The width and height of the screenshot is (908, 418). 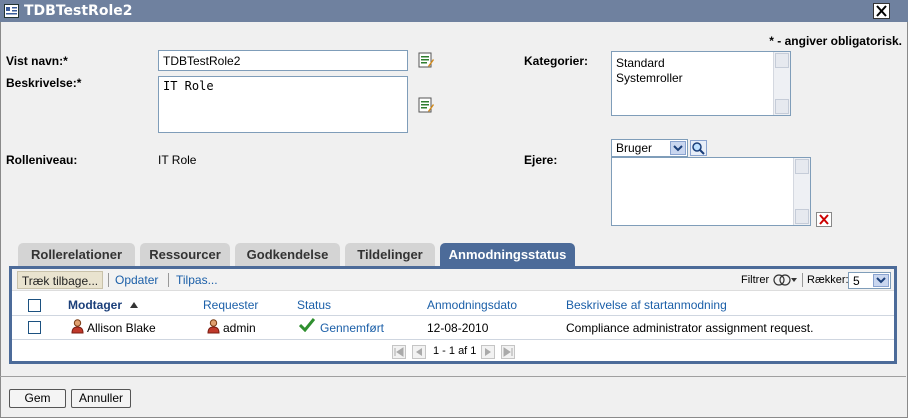 I want to click on tab-ressourcer: Ressourcer, so click(x=185, y=255).